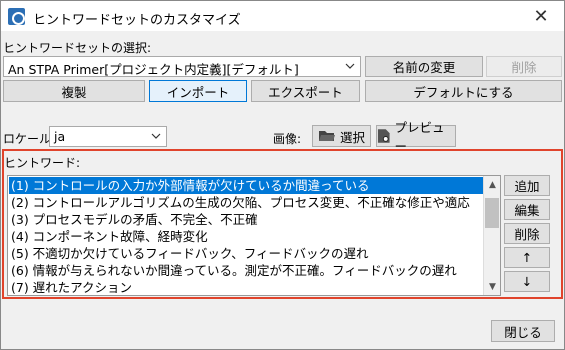 This screenshot has height=350, width=565. Describe the element at coordinates (246, 236) in the screenshot. I see `list-item: (4) コンポーネント故障、経時変化` at that location.